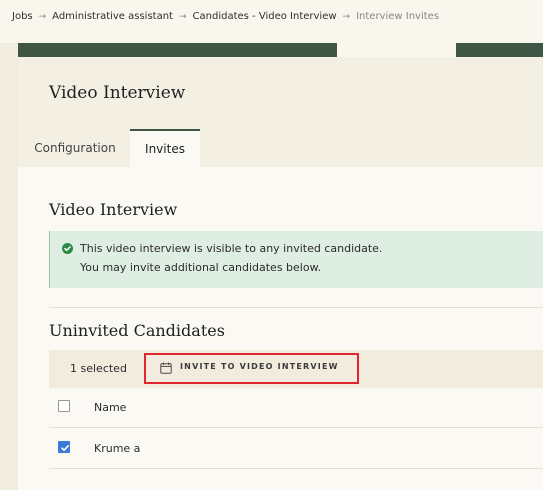 The height and width of the screenshot is (490, 543). What do you see at coordinates (398, 16) in the screenshot?
I see `breadcrumb-current: Interview Invites` at bounding box center [398, 16].